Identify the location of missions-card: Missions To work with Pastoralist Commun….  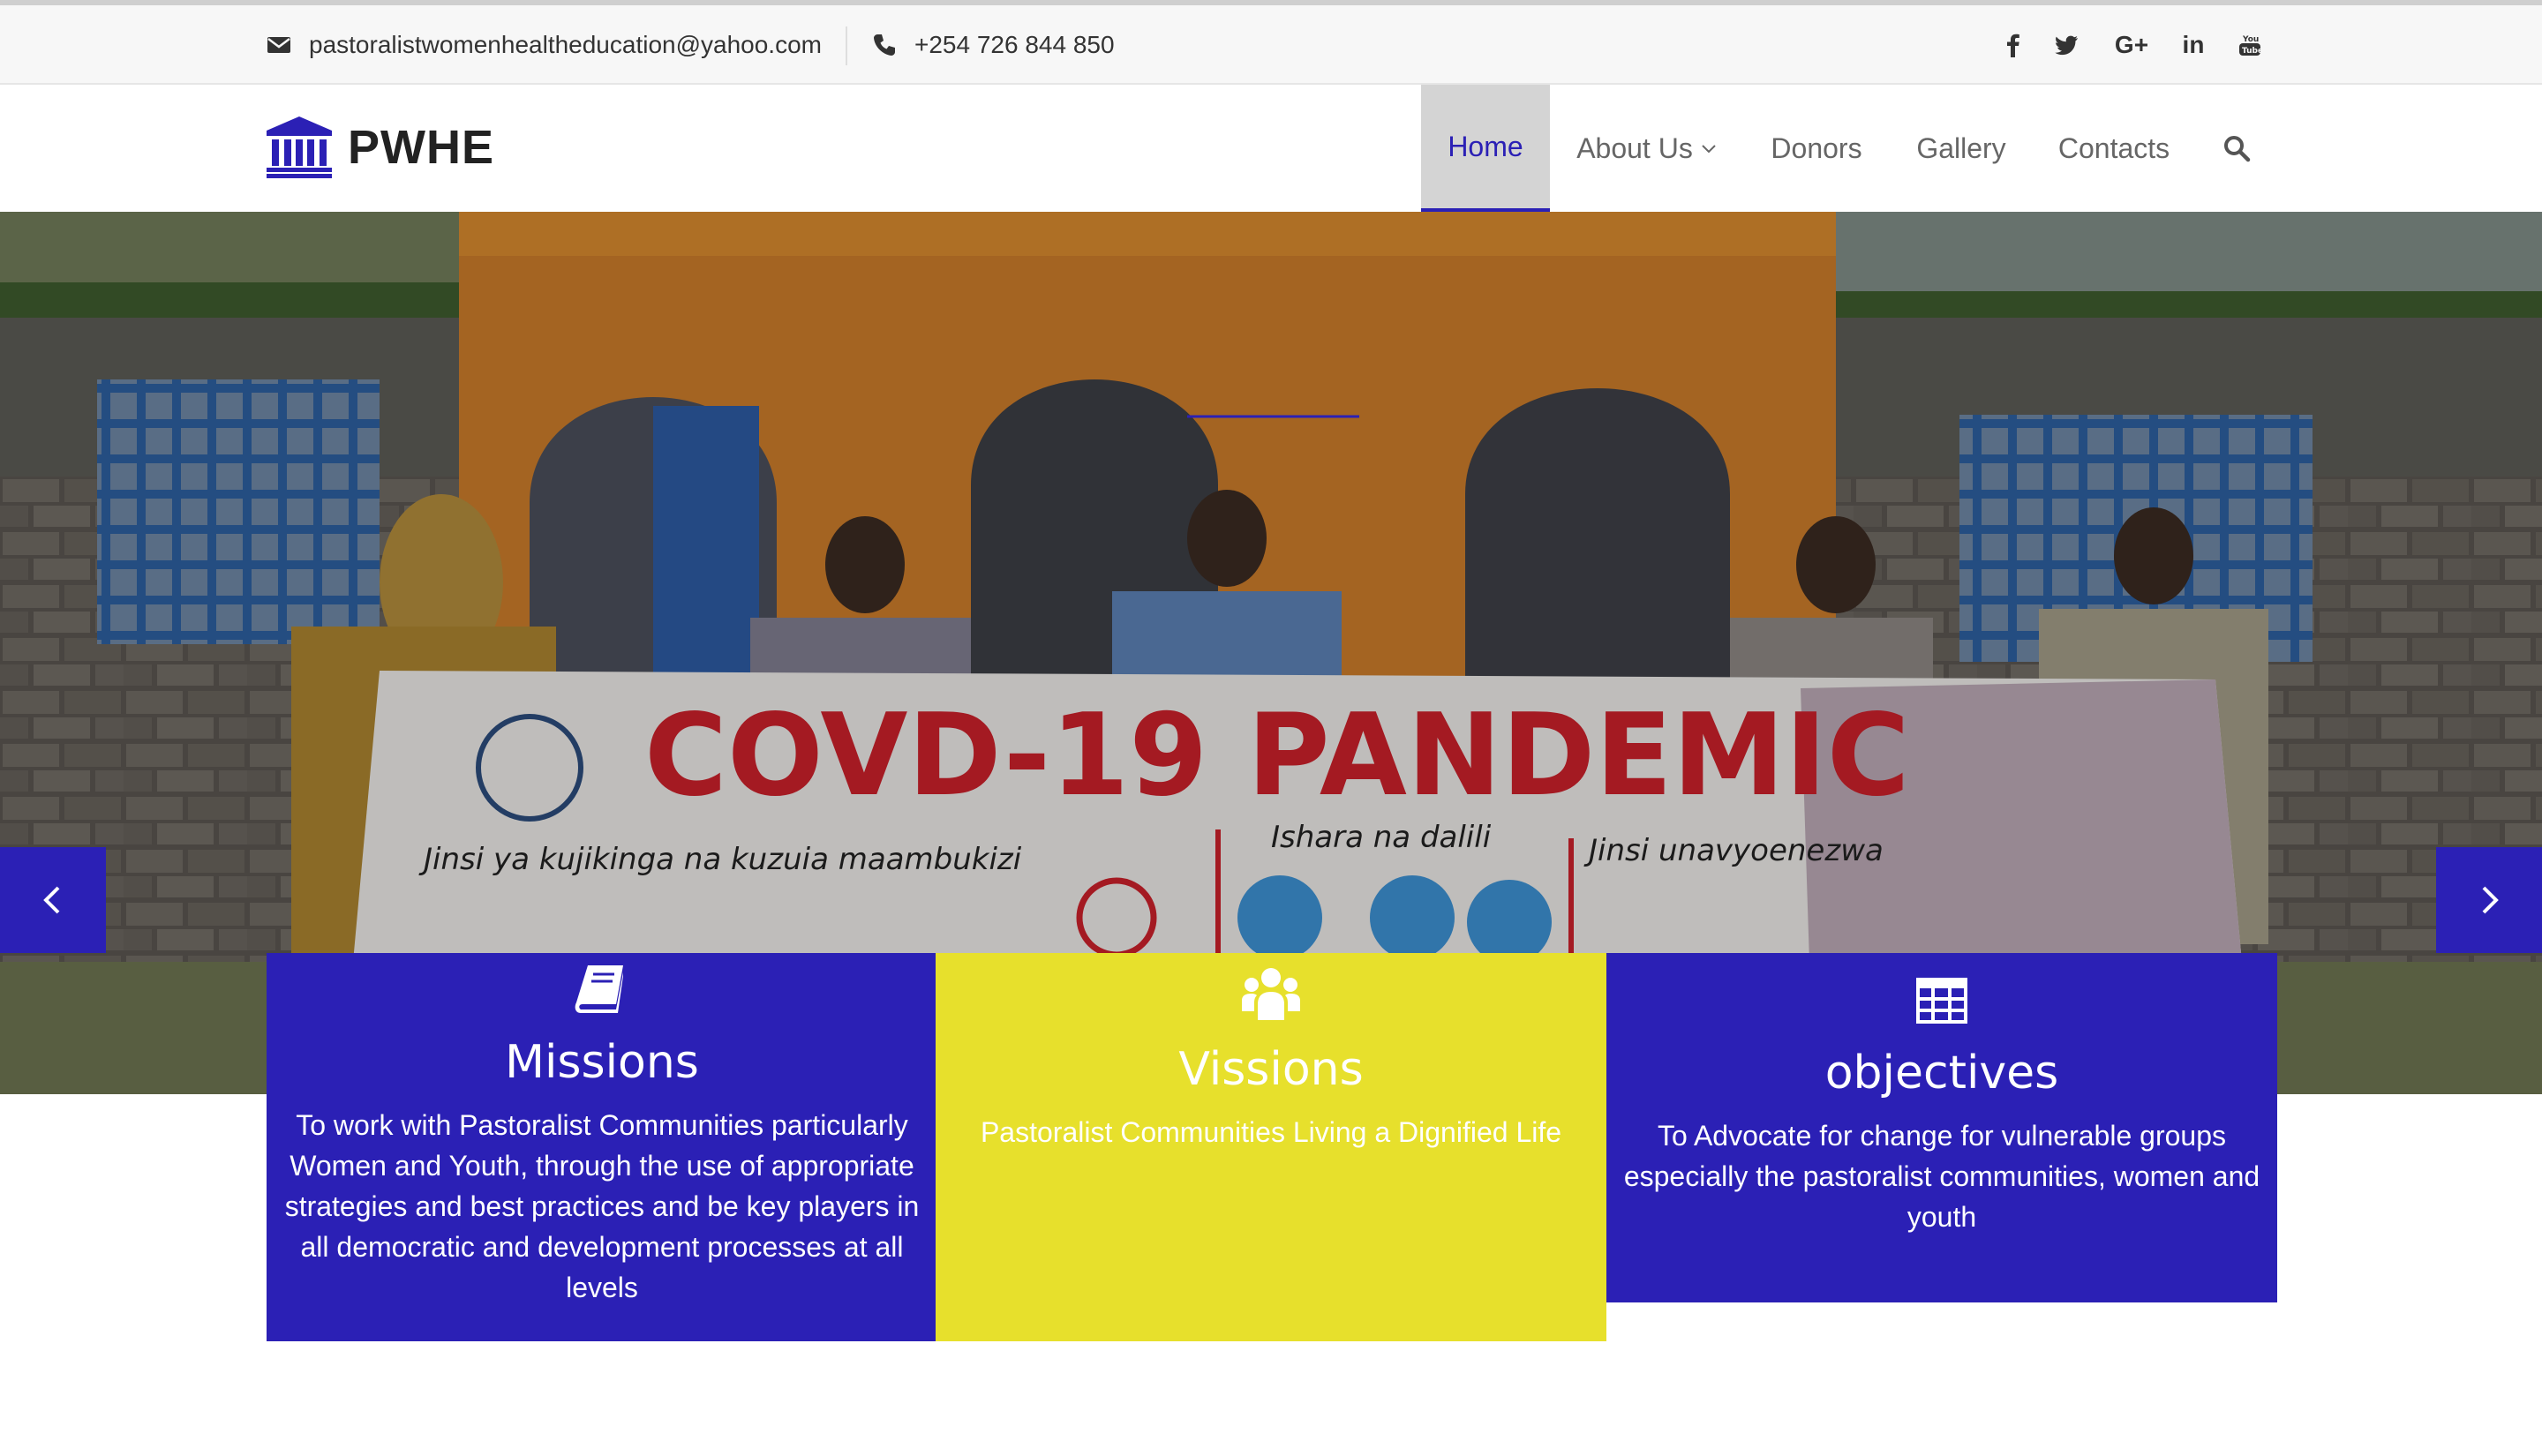
(602, 1147).